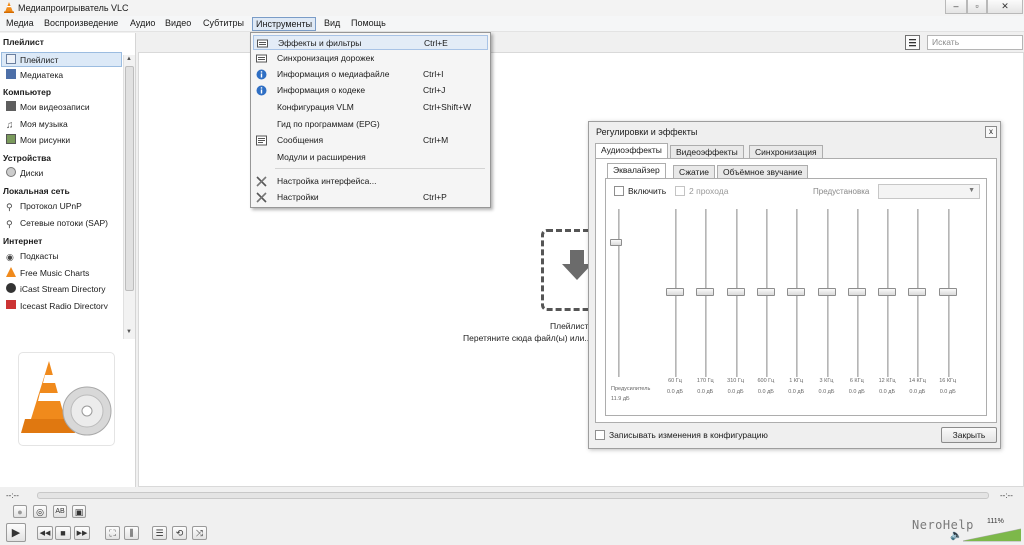 Image resolution: width=1024 pixels, height=545 pixels. What do you see at coordinates (11, 59) in the screenshot?
I see `playlist-icon` at bounding box center [11, 59].